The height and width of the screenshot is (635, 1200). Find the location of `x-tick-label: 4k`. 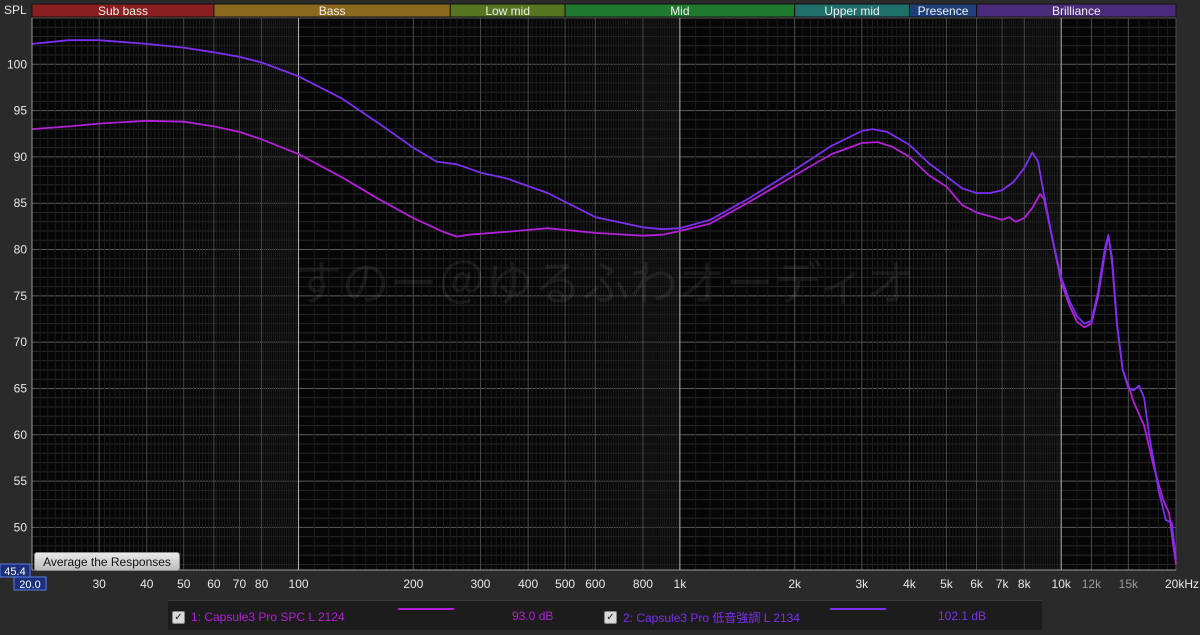

x-tick-label: 4k is located at coordinates (910, 584).